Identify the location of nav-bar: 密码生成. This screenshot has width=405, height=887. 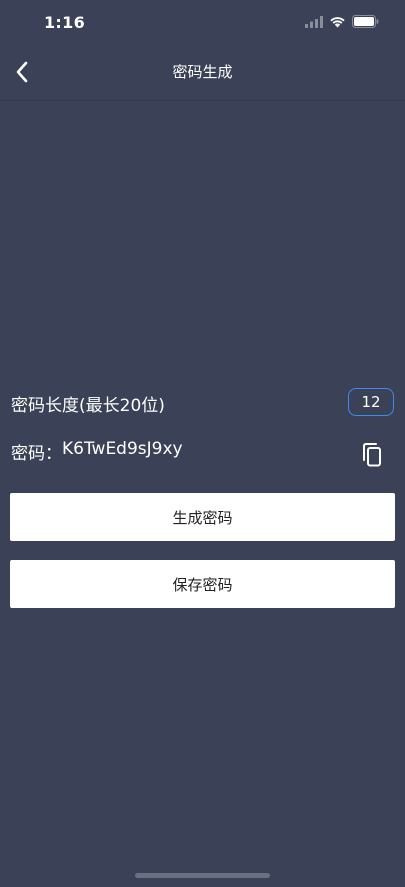
(202, 72).